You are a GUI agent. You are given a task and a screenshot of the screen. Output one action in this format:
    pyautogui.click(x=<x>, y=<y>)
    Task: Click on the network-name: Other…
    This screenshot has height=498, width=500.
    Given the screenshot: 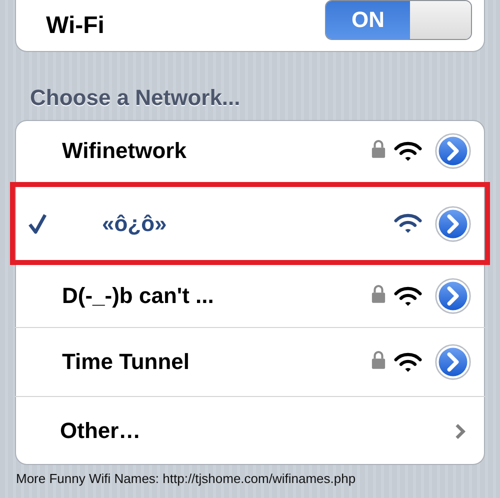 What is the action you would take?
    pyautogui.click(x=101, y=431)
    